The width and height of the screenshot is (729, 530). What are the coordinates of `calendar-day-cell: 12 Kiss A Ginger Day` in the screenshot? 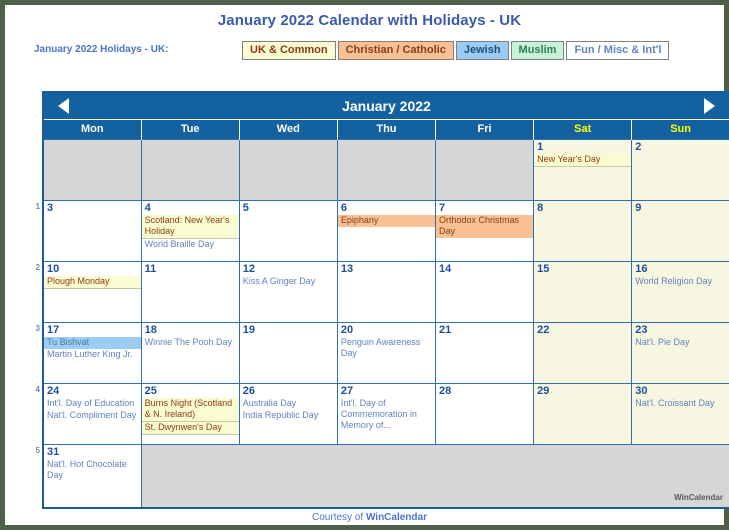 It's located at (288, 292).